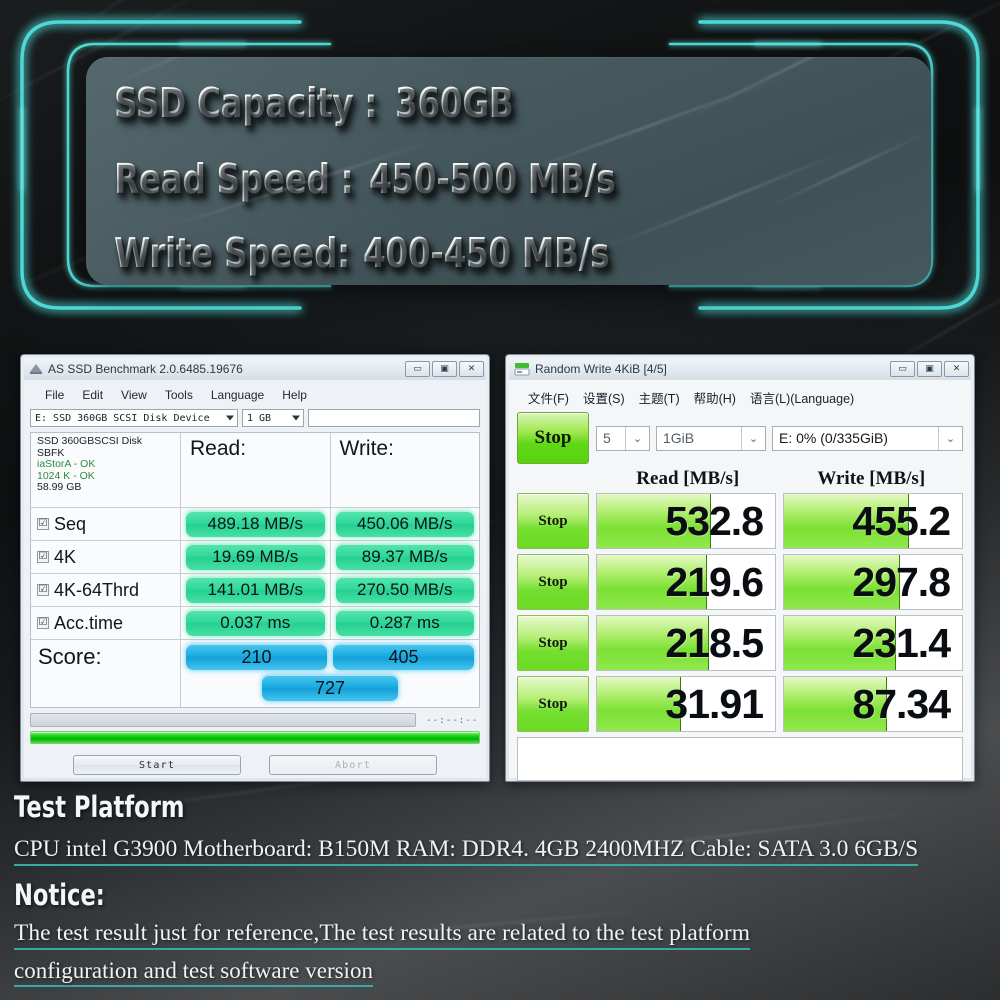  Describe the element at coordinates (553, 643) in the screenshot. I see `stop-button-4k-qd32: Stop` at that location.